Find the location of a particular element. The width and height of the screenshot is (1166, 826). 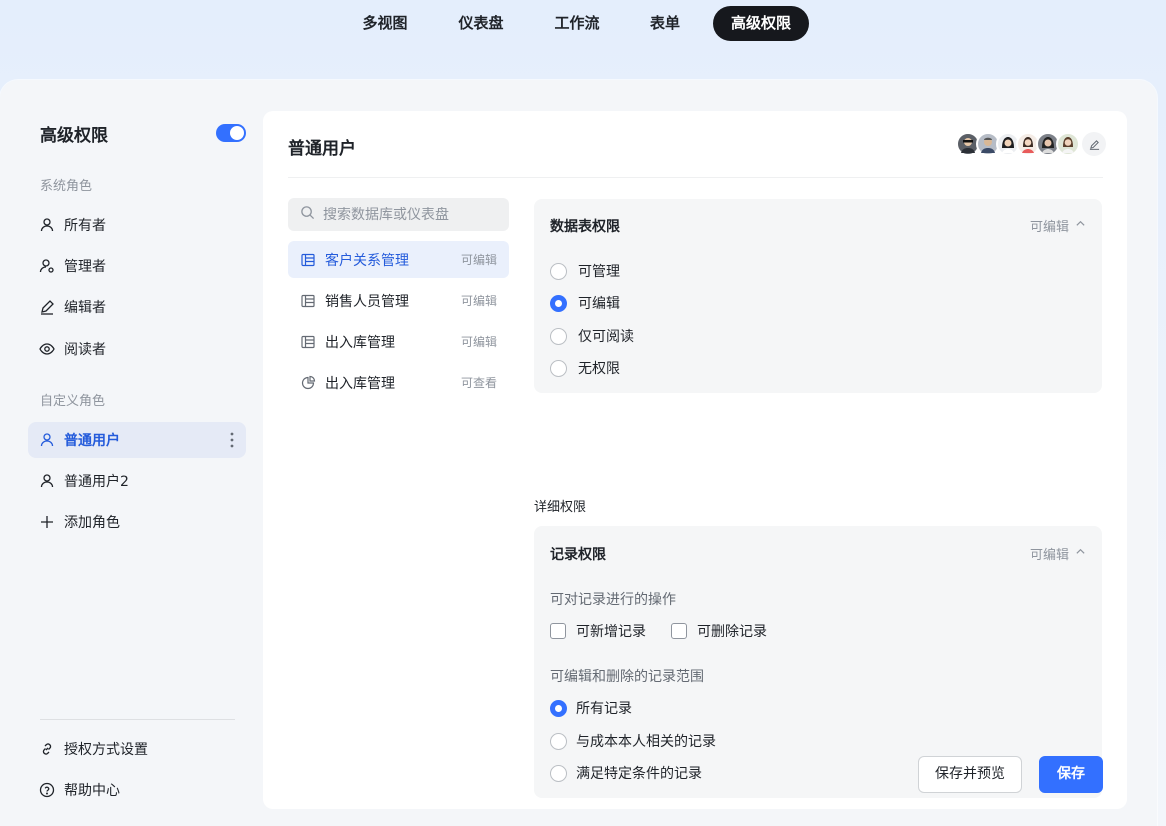

sidebar-item-label: 管理者 is located at coordinates (85, 267).